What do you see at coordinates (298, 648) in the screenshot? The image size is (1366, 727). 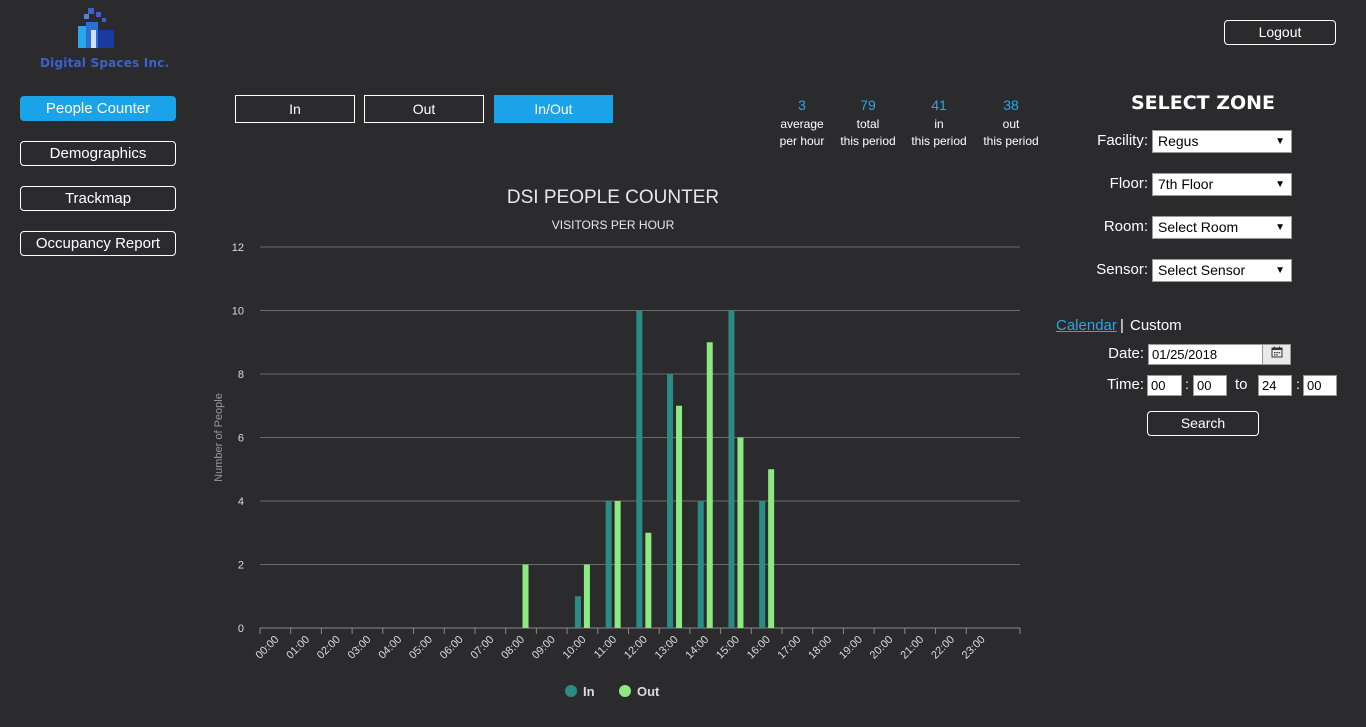 I see `x-tick-label: 01:00` at bounding box center [298, 648].